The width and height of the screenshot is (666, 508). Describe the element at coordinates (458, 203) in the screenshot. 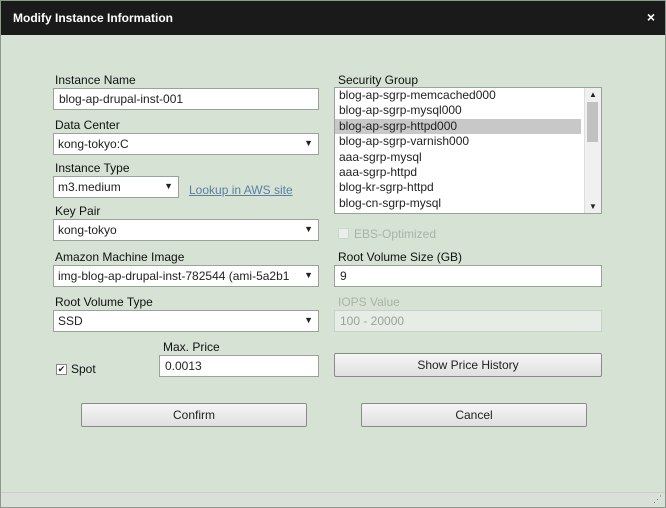

I see `list-item: blog-cn-sgrp-mysql` at that location.